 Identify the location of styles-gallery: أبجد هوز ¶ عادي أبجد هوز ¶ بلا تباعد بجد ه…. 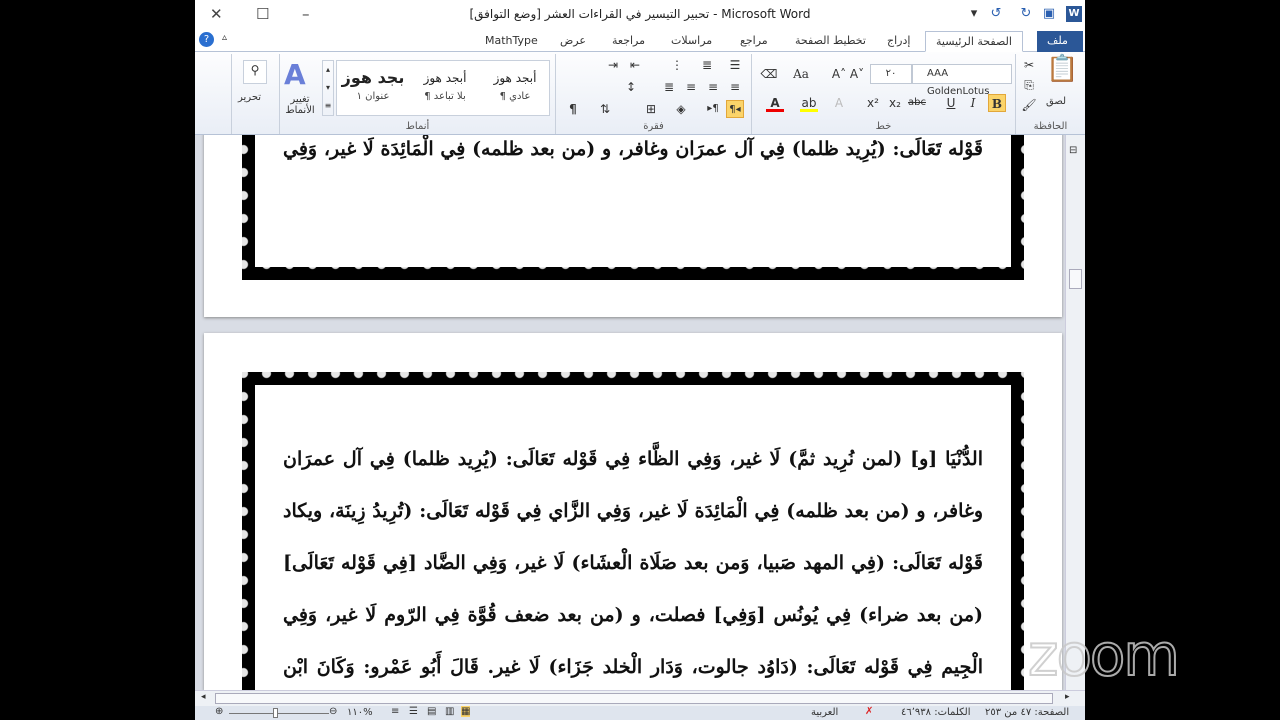
(443, 88).